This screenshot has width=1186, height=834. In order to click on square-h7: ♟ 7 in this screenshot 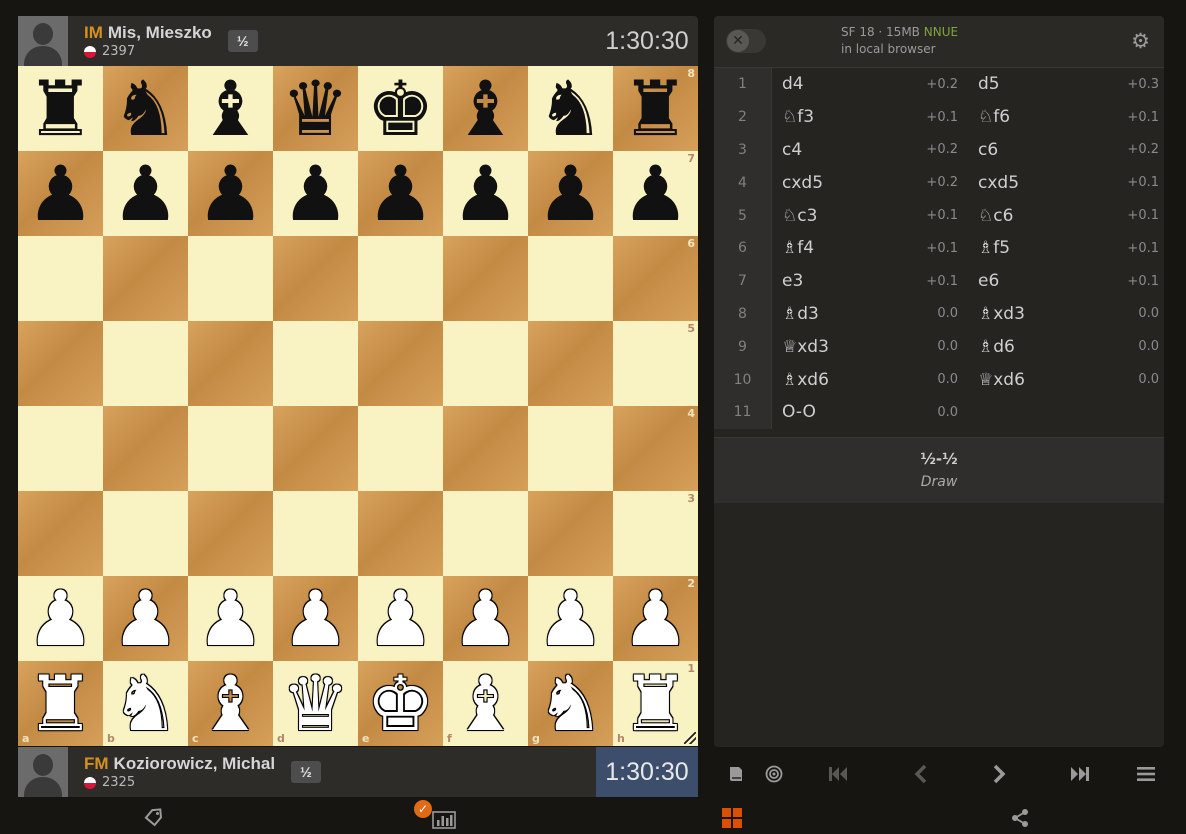, I will do `click(655, 193)`.